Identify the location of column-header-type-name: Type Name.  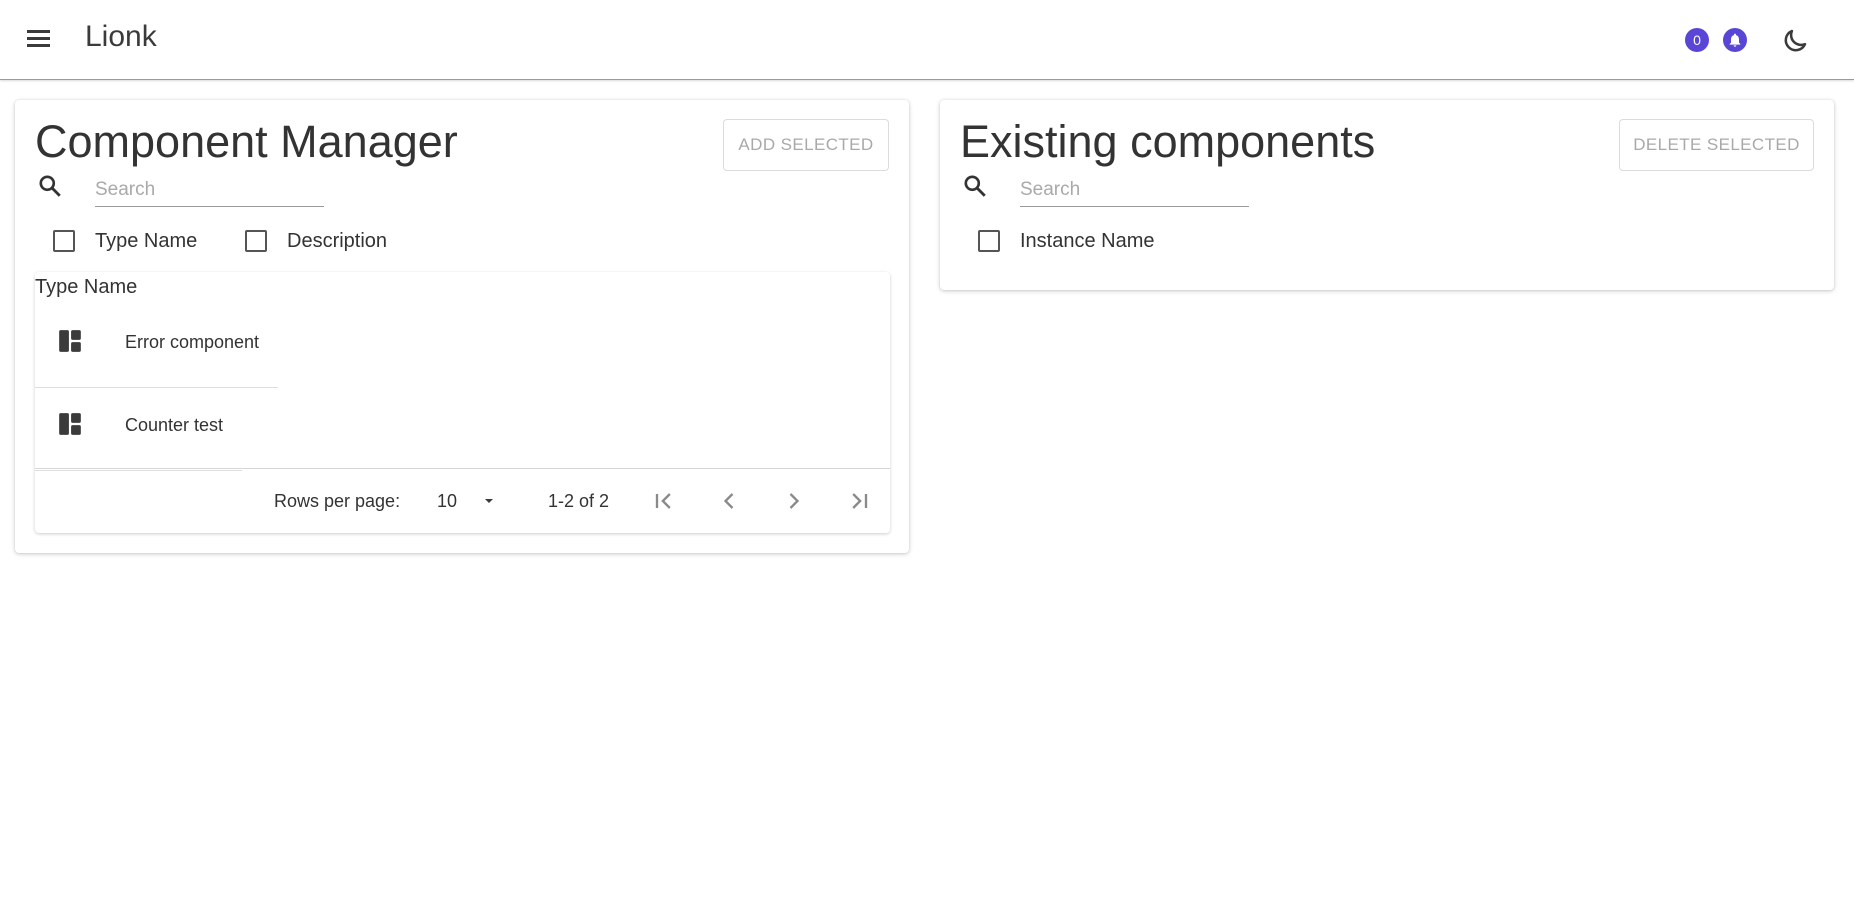
(86, 287).